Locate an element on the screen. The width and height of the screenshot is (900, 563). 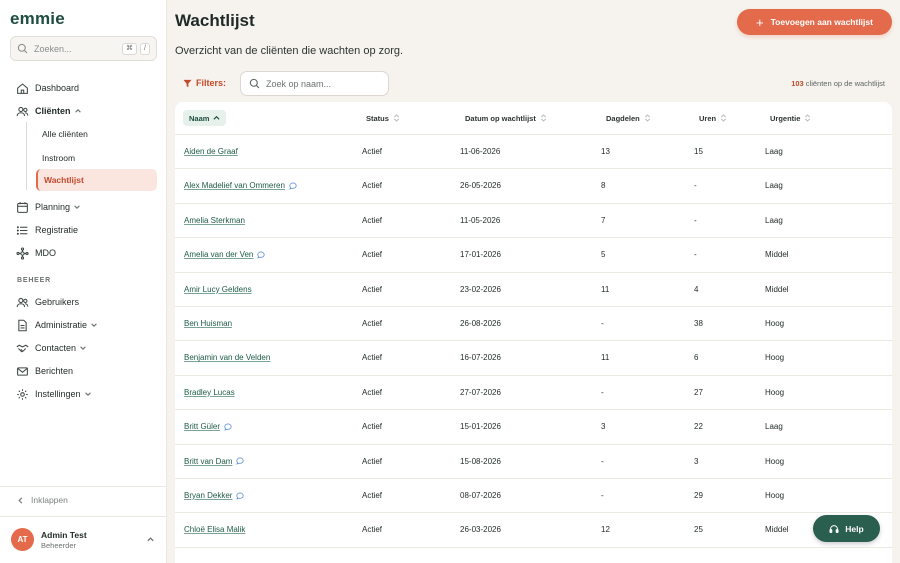
sidebar-subitem-wachtlijst: Wachtlijst is located at coordinates (96, 180).